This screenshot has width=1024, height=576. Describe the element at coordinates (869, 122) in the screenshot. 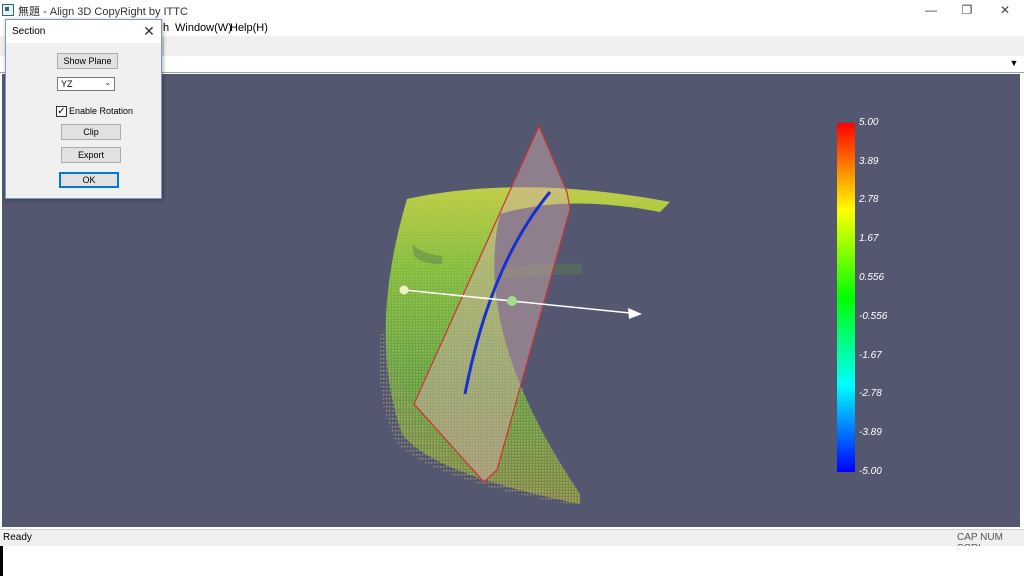

I see `colorbar-label: 5.00` at that location.